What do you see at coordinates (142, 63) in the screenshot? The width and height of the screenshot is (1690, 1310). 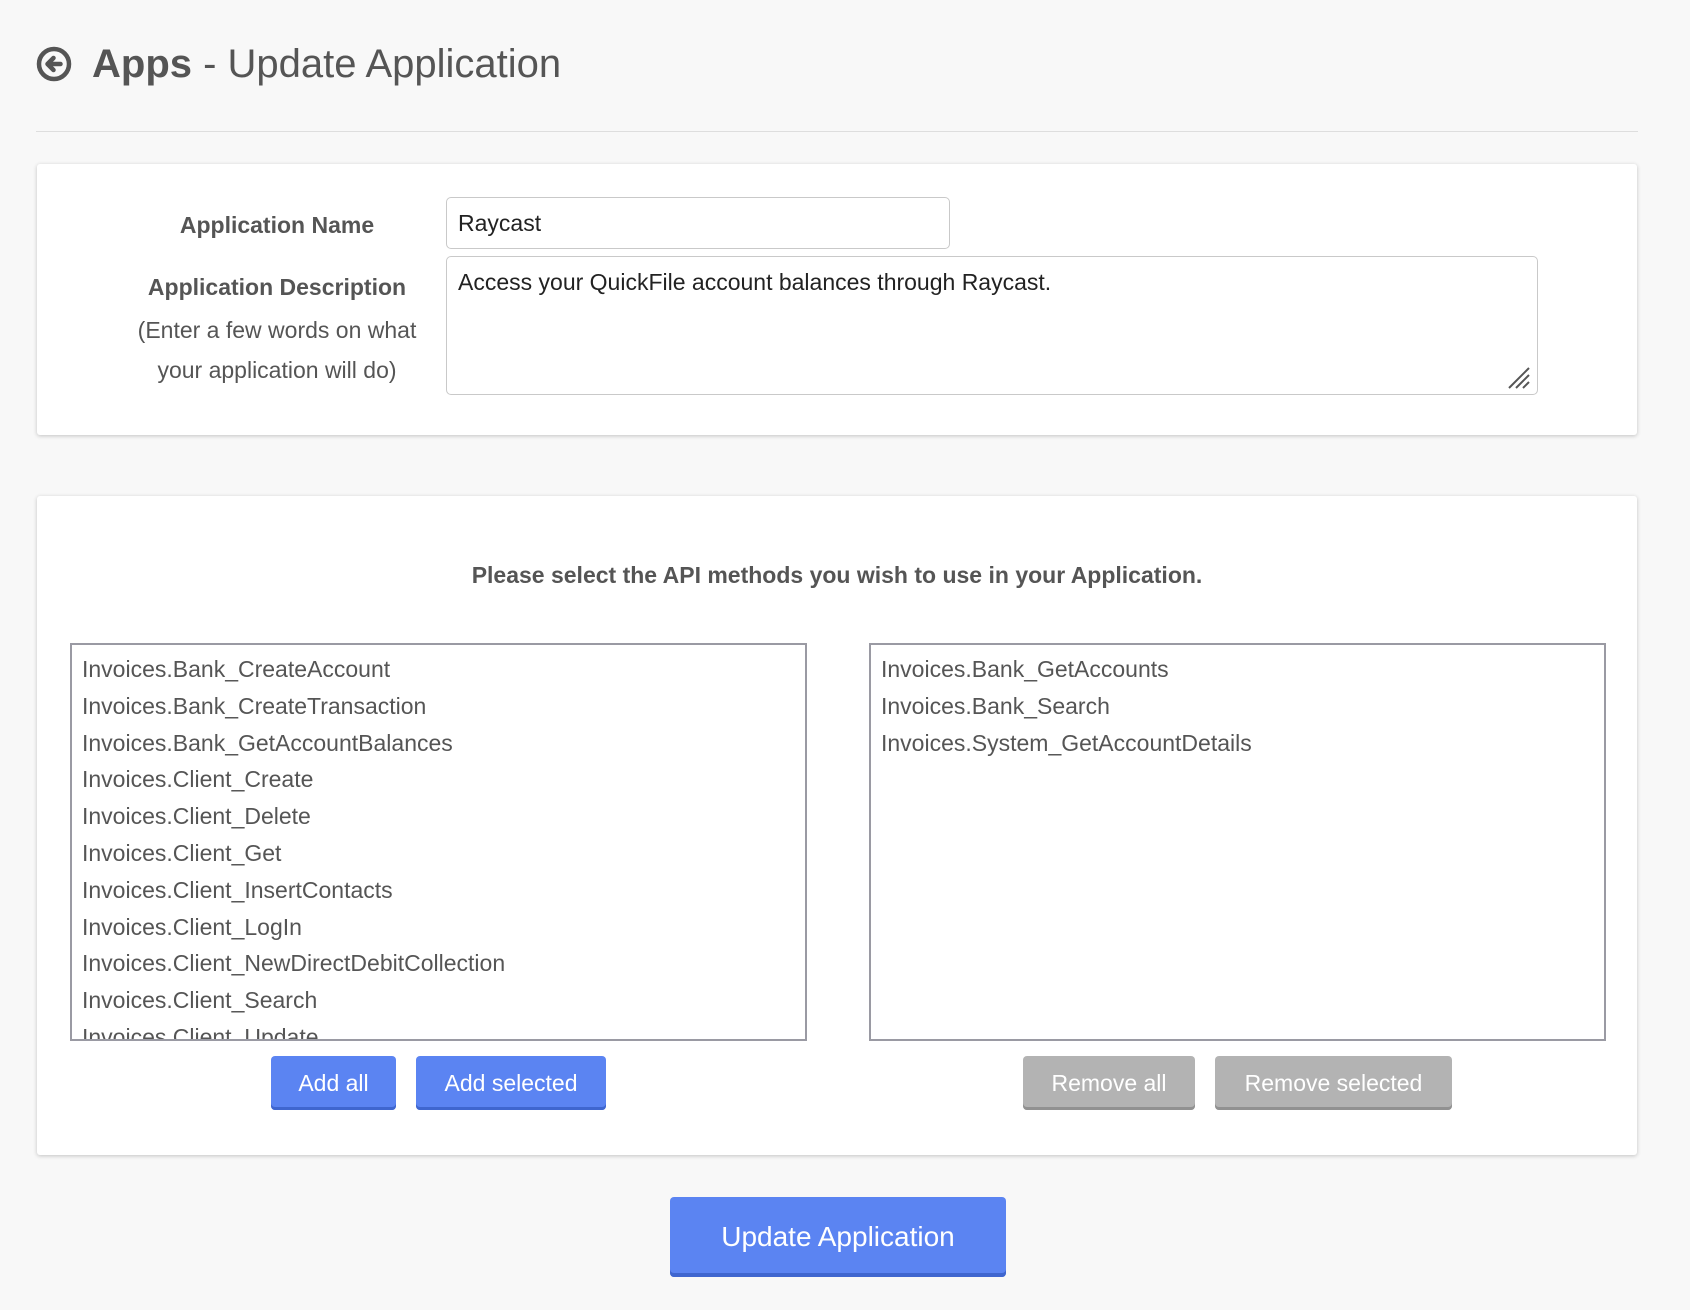 I see `page-title-section: Apps` at bounding box center [142, 63].